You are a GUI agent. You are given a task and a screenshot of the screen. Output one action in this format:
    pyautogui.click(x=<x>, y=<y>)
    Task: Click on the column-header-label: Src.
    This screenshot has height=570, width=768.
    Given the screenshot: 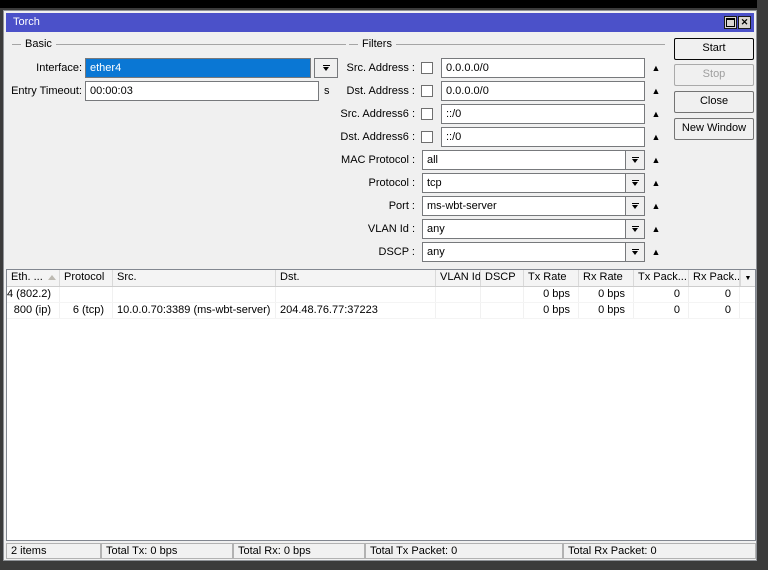 What is the action you would take?
    pyautogui.click(x=127, y=277)
    